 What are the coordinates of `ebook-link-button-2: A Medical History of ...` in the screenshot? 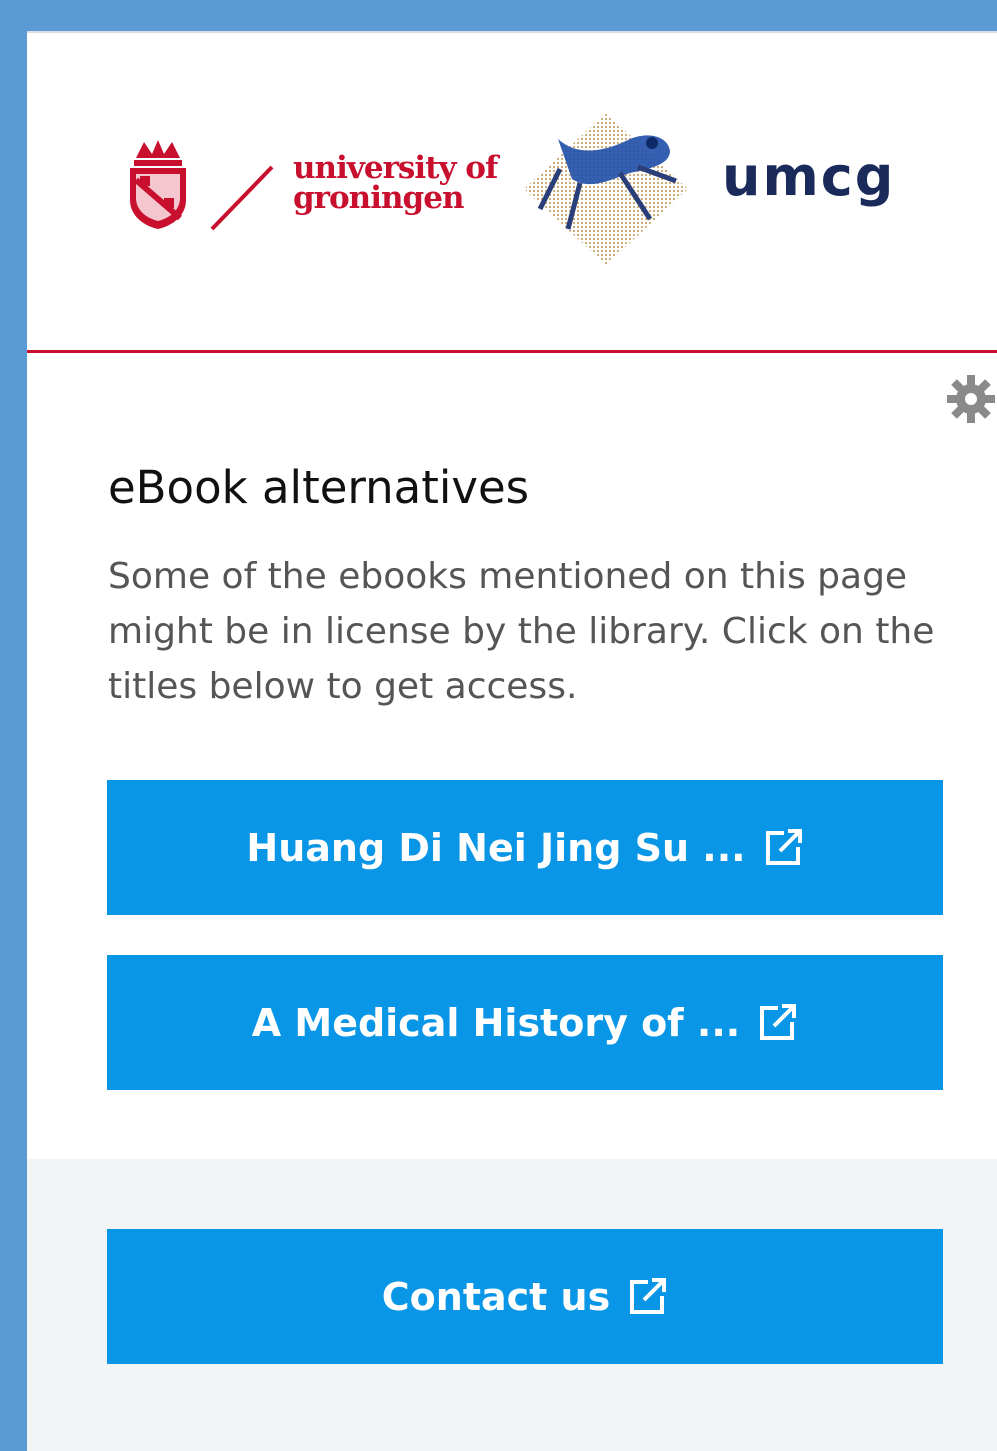 It's located at (525, 1022).